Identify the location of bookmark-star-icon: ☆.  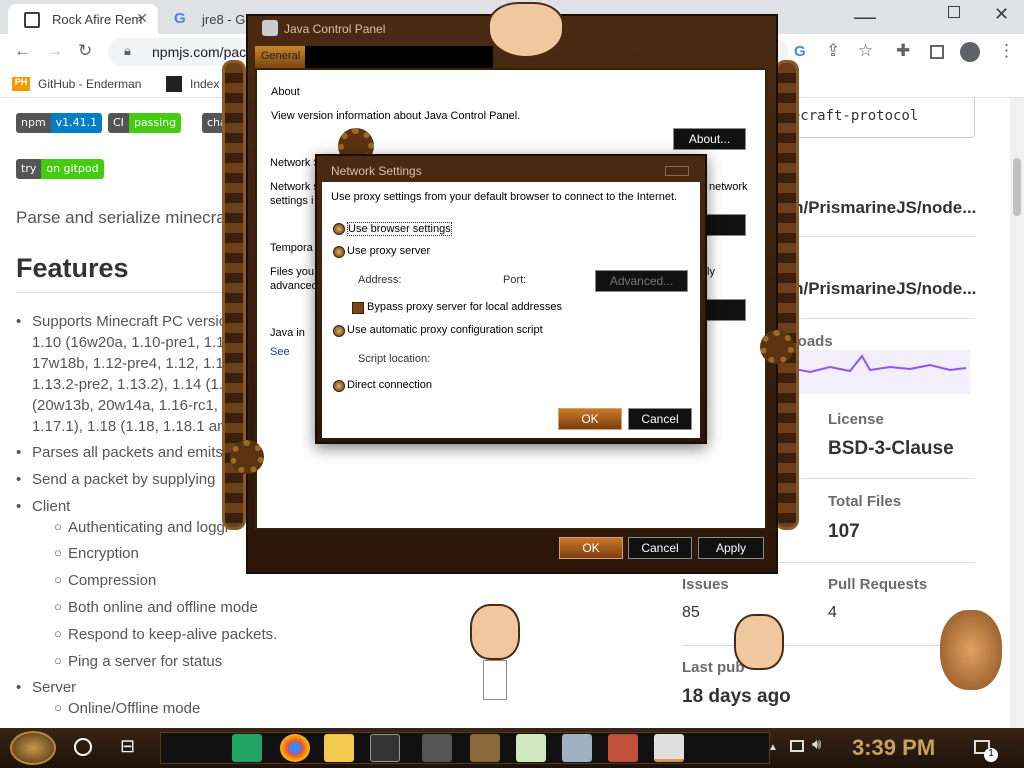
(865, 51).